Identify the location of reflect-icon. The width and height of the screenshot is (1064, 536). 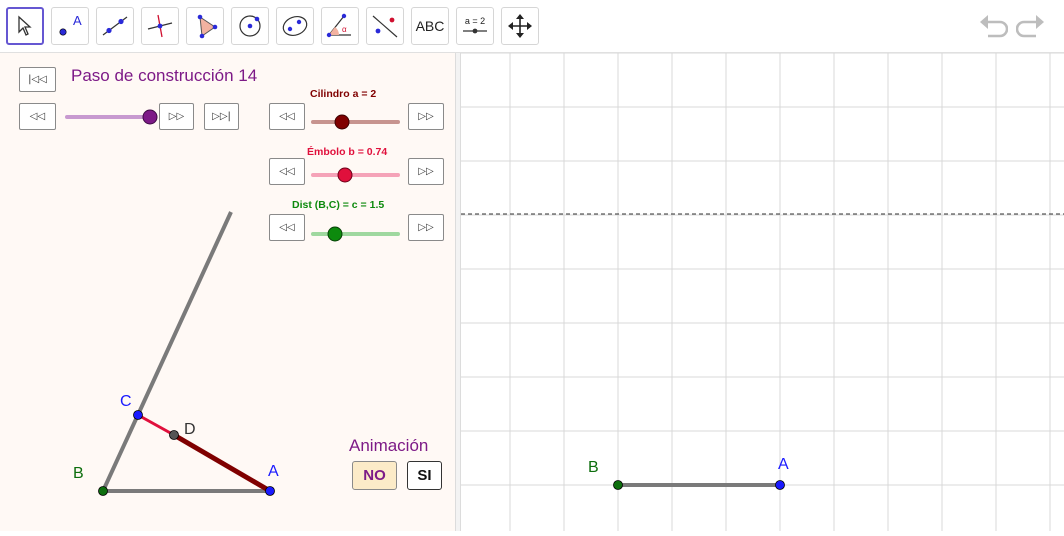
(385, 26).